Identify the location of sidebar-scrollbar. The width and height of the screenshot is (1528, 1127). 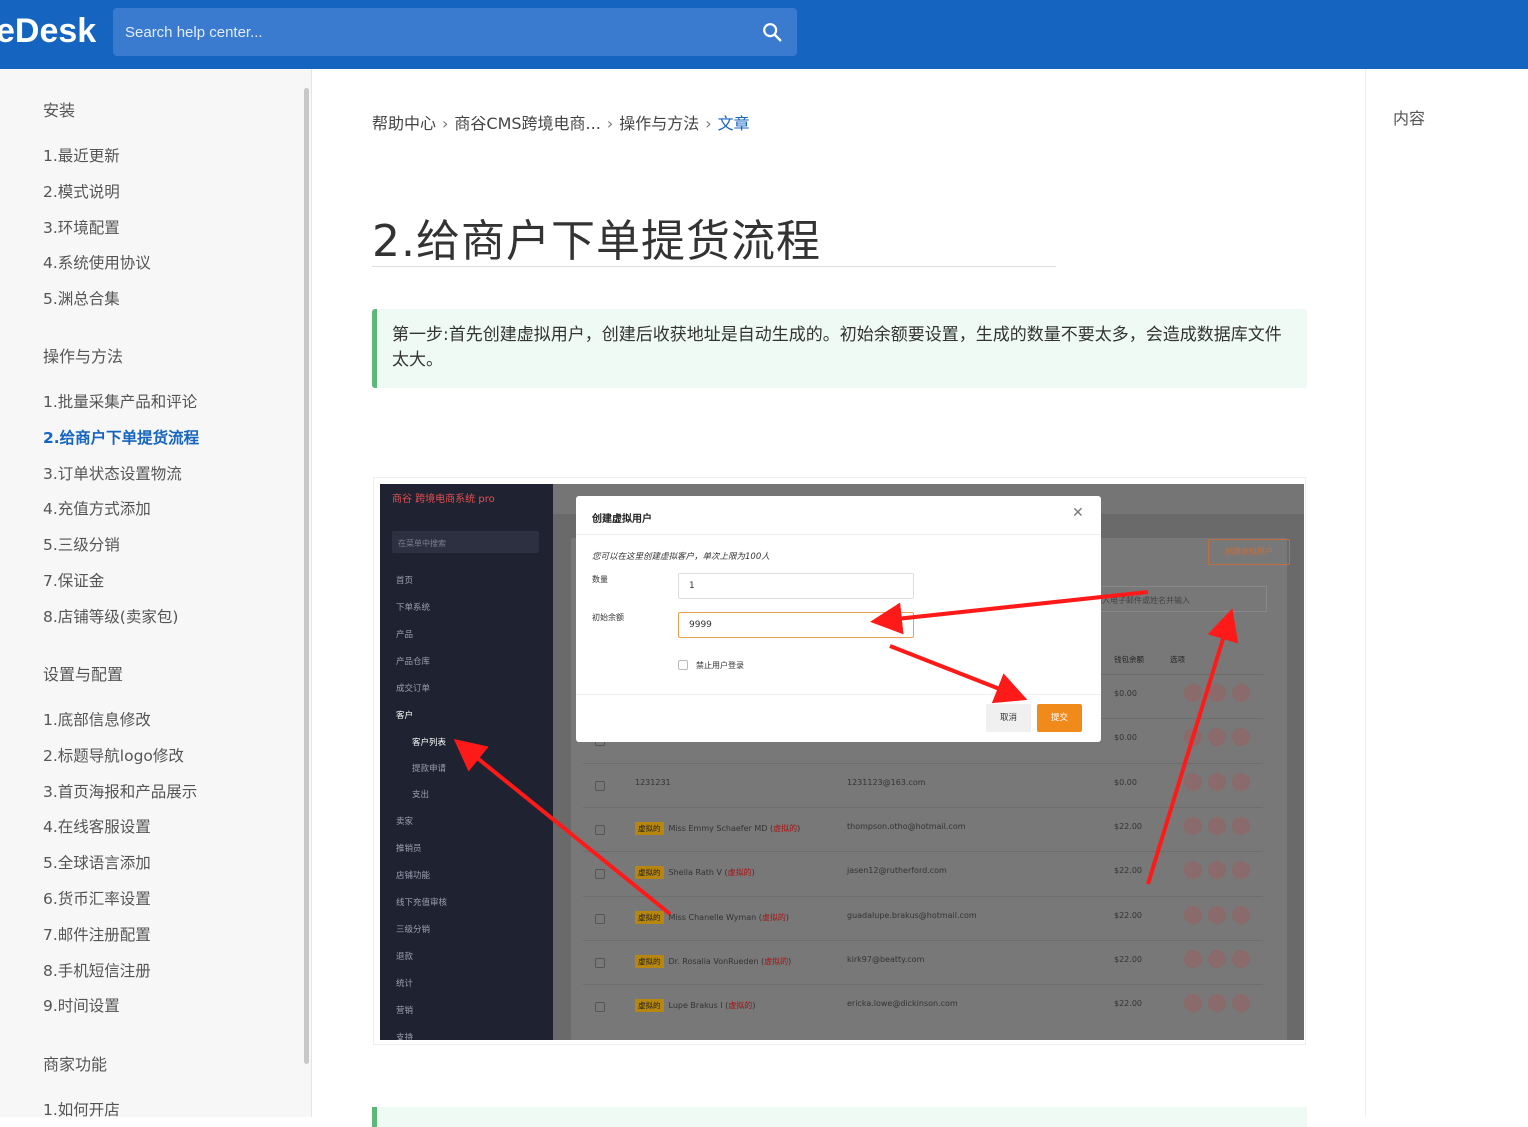
(306, 576).